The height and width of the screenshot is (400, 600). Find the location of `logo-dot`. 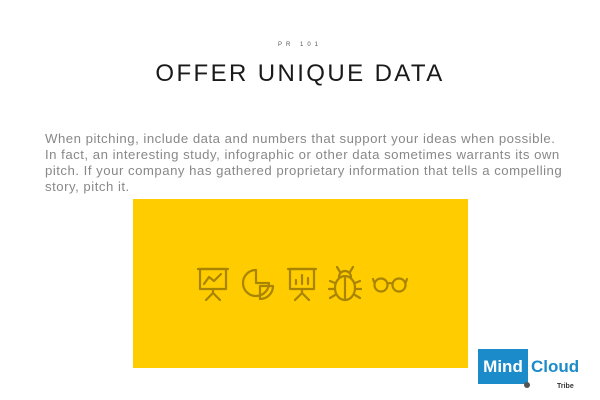

logo-dot is located at coordinates (527, 385).